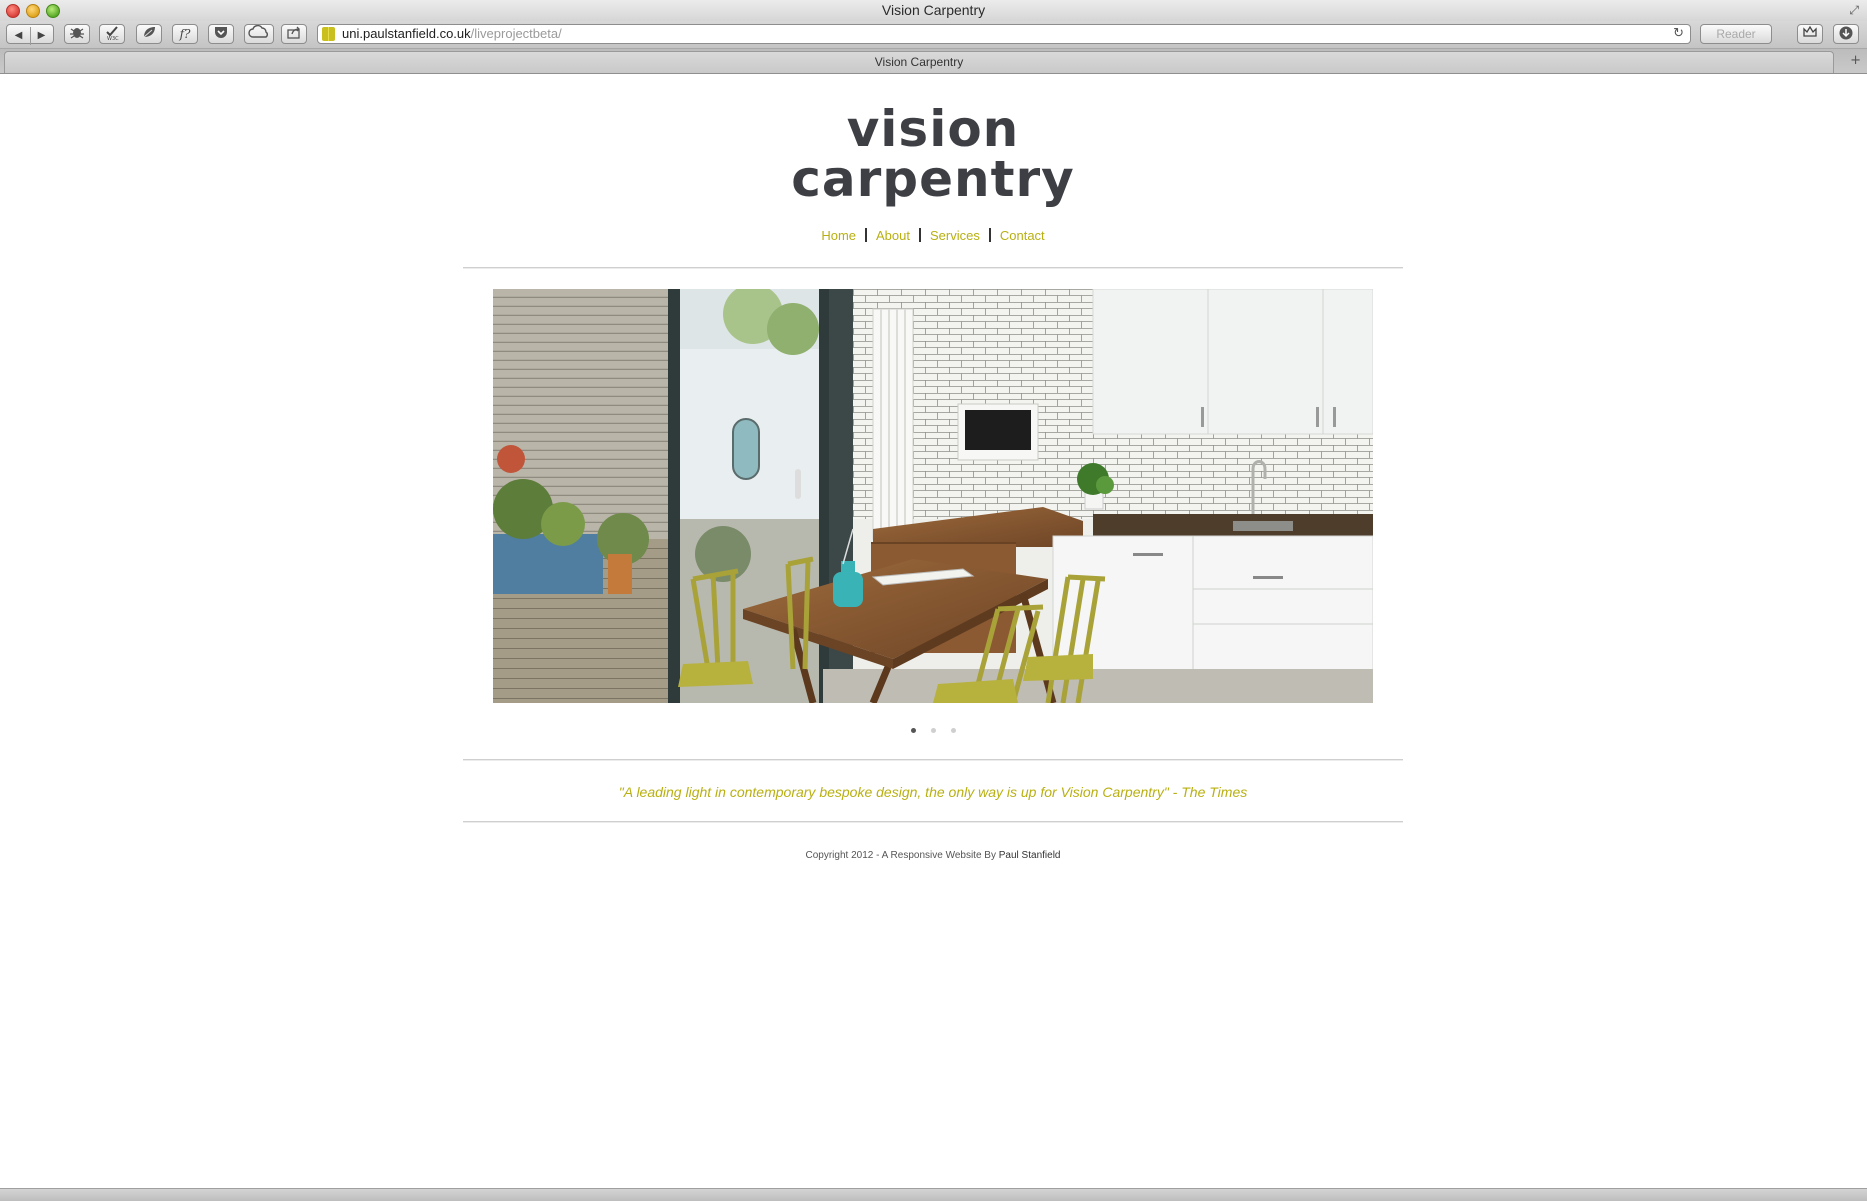 Image resolution: width=1867 pixels, height=1201 pixels. Describe the element at coordinates (955, 235) in the screenshot. I see `nav-services-link: Services` at that location.